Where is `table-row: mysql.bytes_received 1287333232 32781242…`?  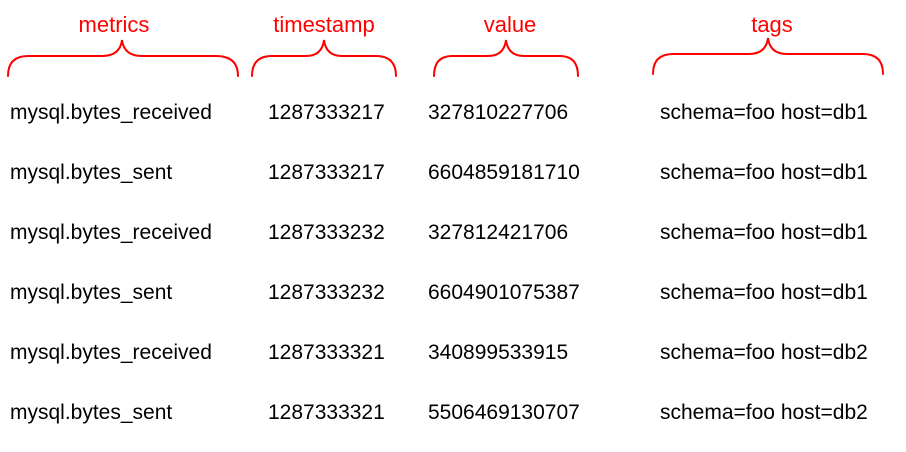 table-row: mysql.bytes_received 1287333232 32781242… is located at coordinates (453, 234).